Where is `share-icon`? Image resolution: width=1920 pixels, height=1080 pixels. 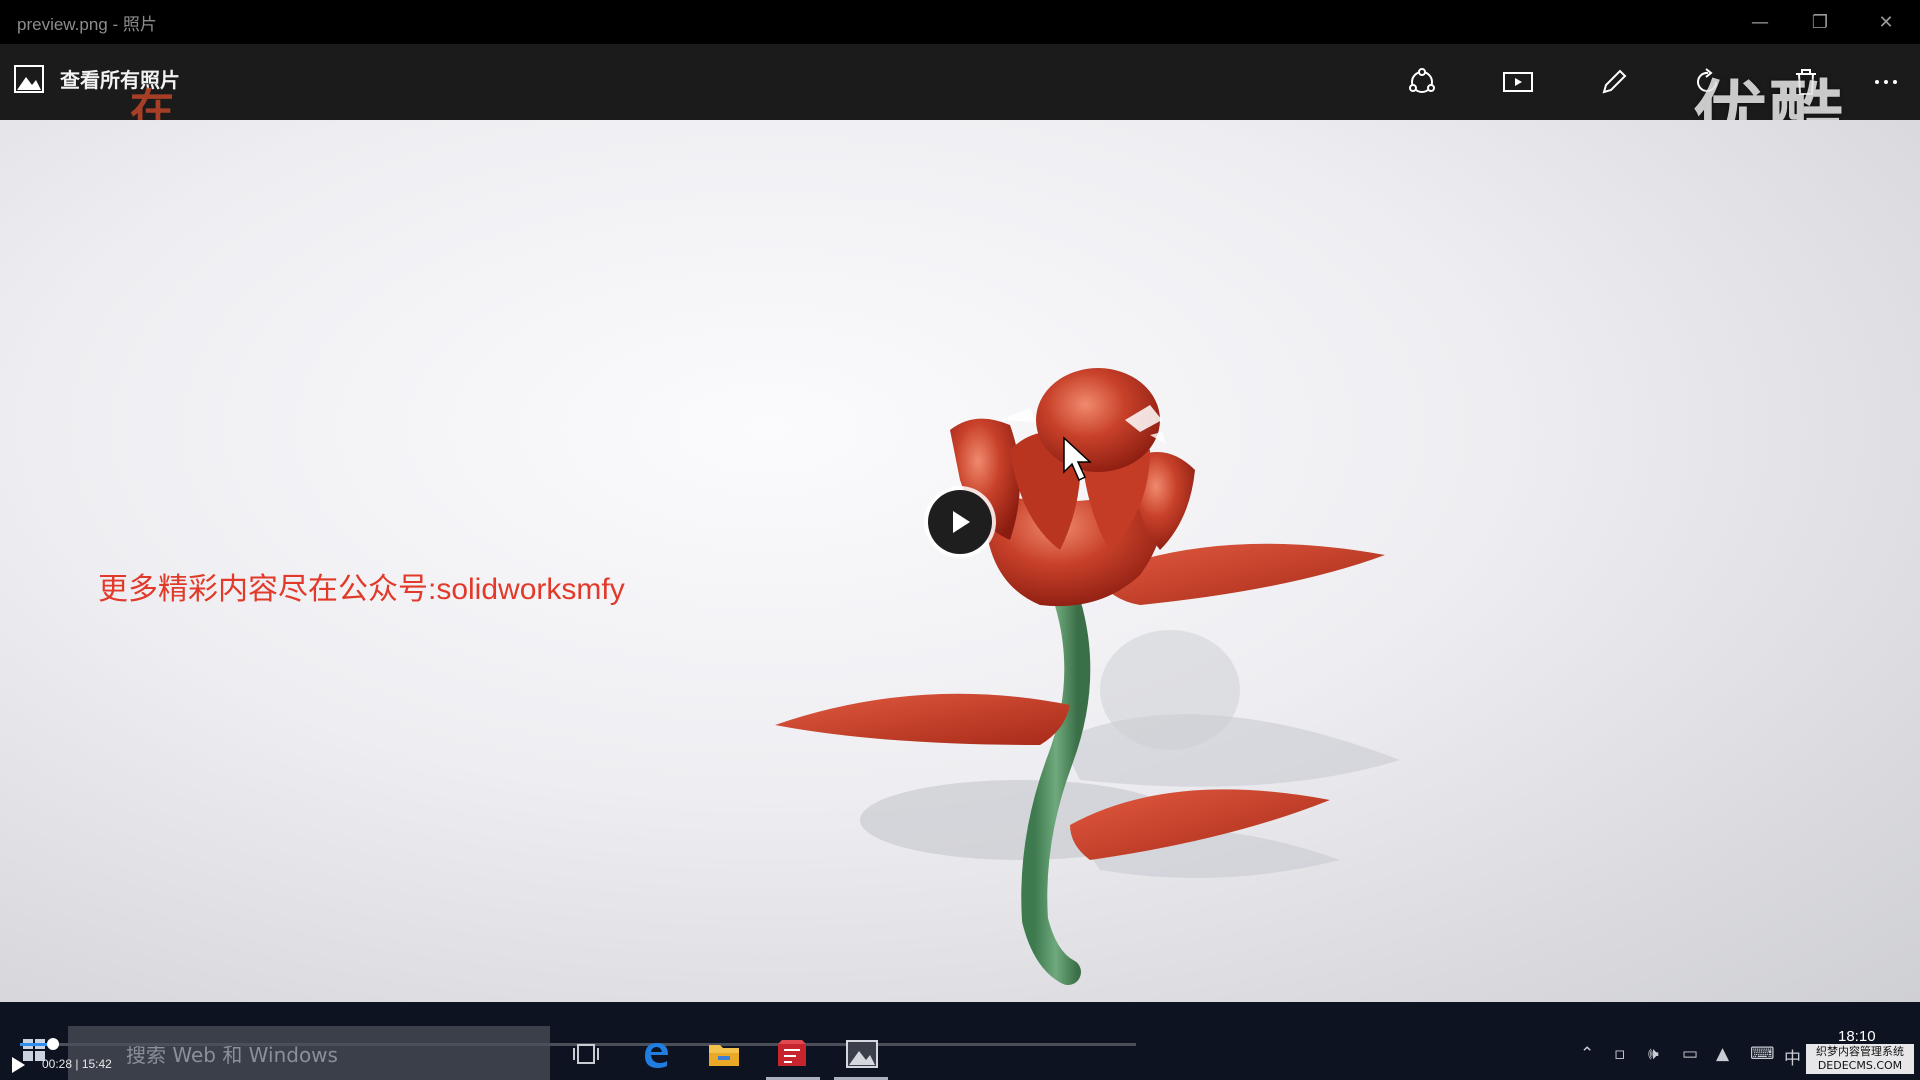 share-icon is located at coordinates (1422, 80).